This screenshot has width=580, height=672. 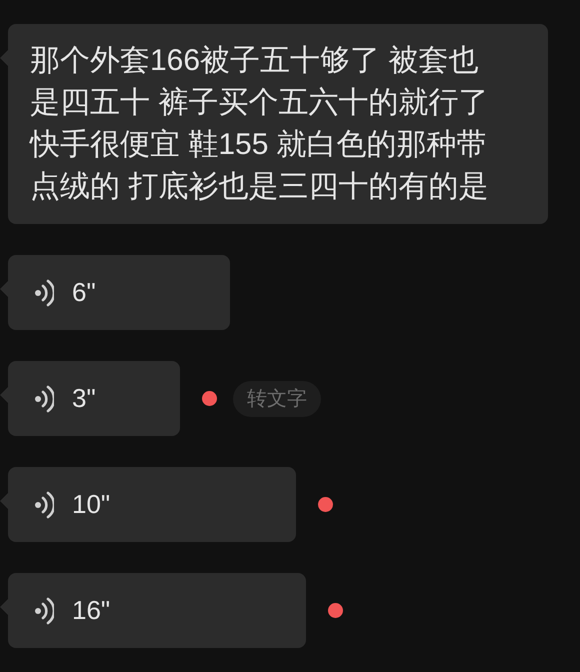 What do you see at coordinates (94, 398) in the screenshot?
I see `voice-message-bubble: 3"` at bounding box center [94, 398].